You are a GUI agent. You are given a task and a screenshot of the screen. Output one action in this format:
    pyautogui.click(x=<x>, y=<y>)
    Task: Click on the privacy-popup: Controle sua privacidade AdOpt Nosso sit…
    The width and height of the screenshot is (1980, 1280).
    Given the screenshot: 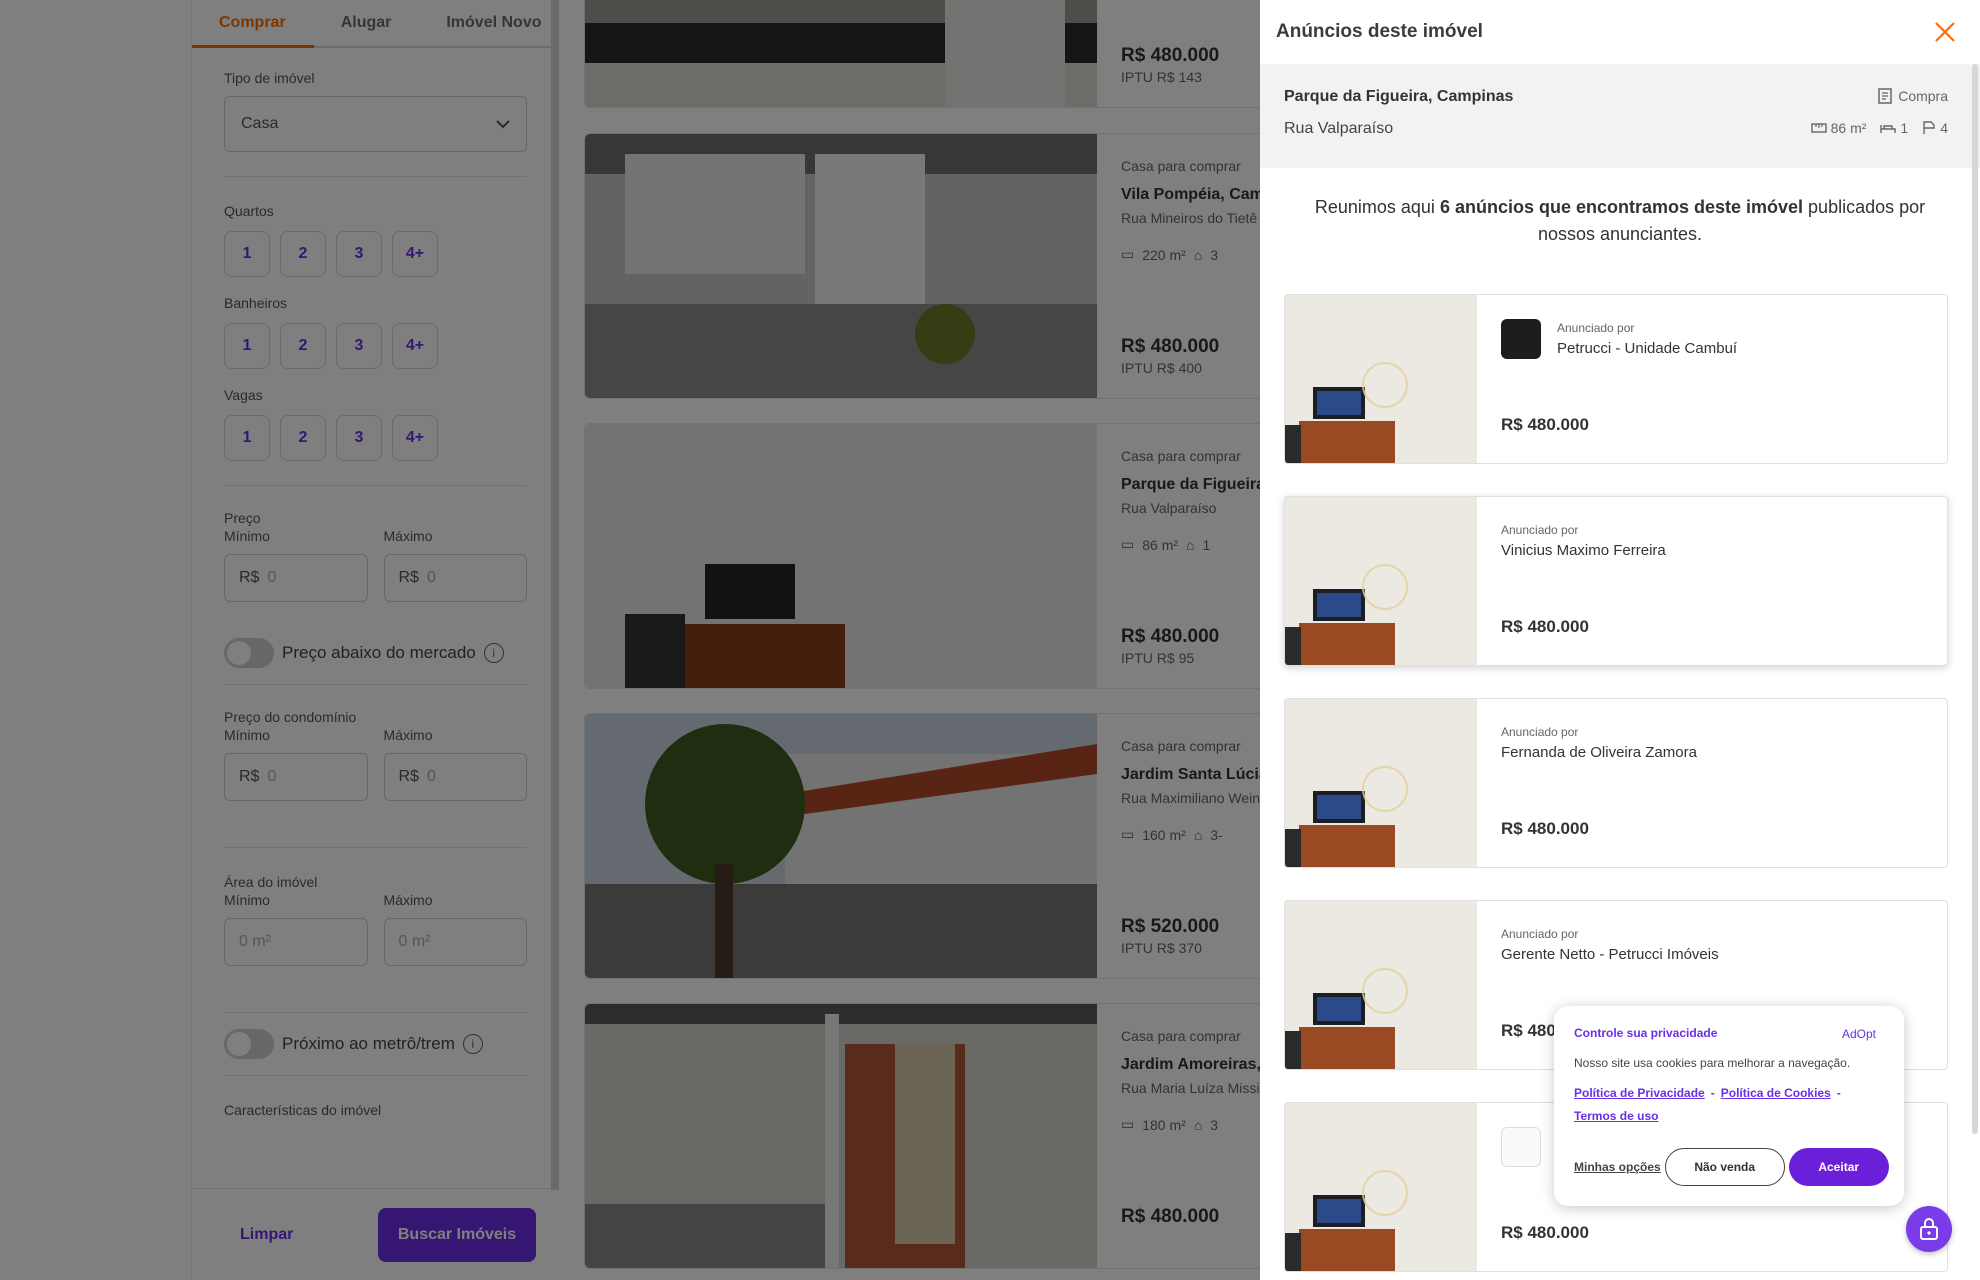 What is the action you would take?
    pyautogui.click(x=1729, y=1106)
    